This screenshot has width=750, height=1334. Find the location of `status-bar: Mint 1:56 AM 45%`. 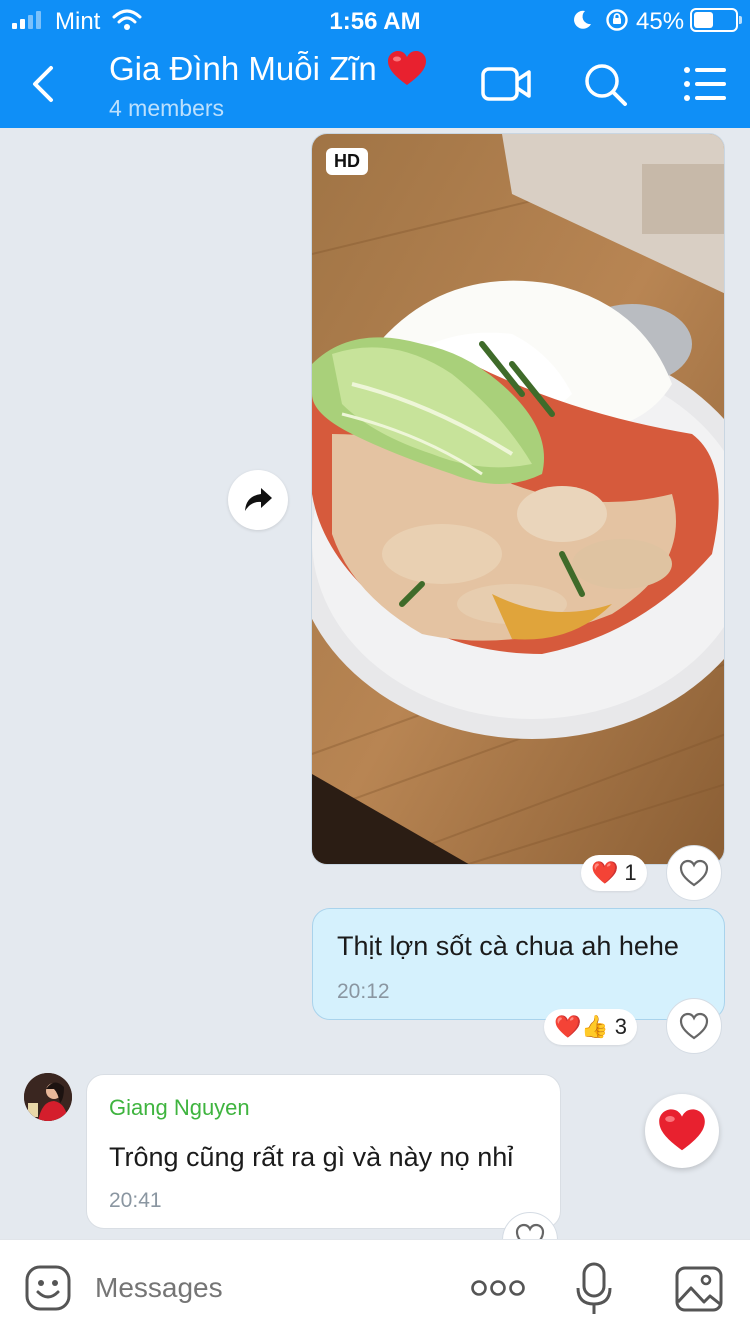

status-bar: Mint 1:56 AM 45% is located at coordinates (375, 21).